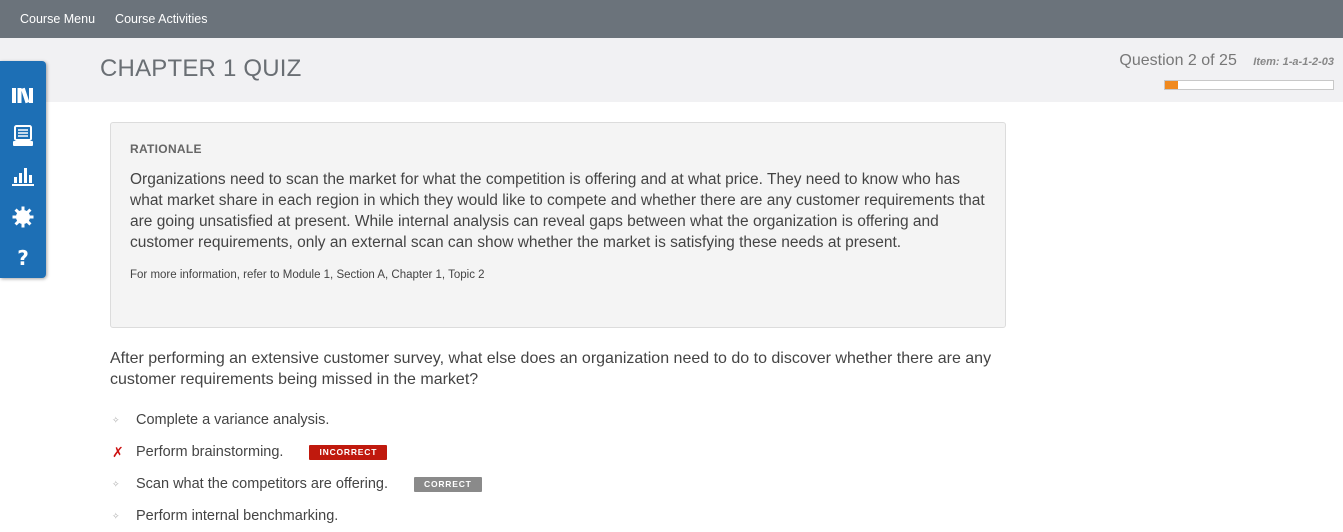 The image size is (1343, 532). Describe the element at coordinates (410, 452) in the screenshot. I see `answer-option: ✗ Perform brainstorming. INCORRECT` at that location.